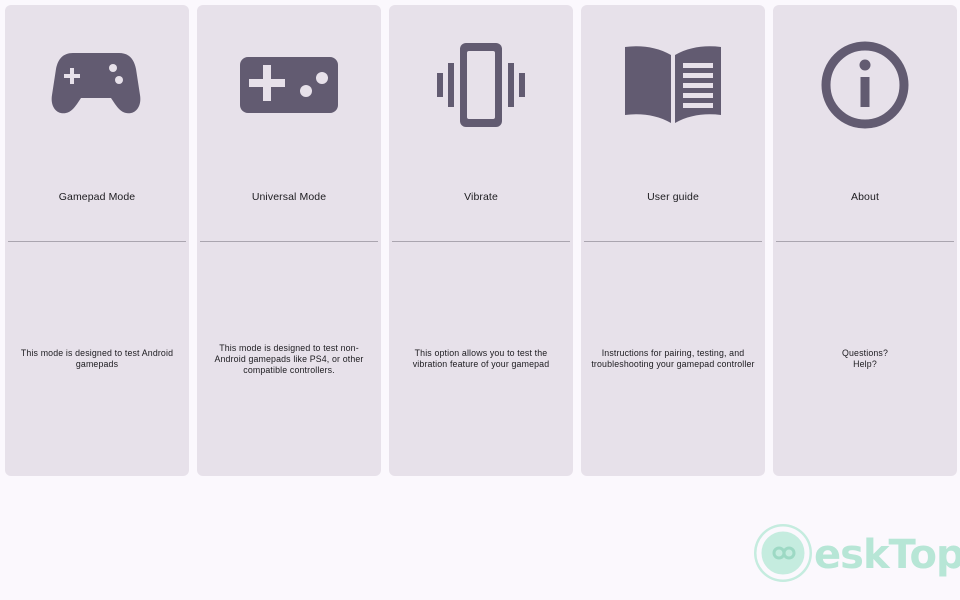 The width and height of the screenshot is (960, 600). What do you see at coordinates (96, 83) in the screenshot?
I see `gamepad-icon` at bounding box center [96, 83].